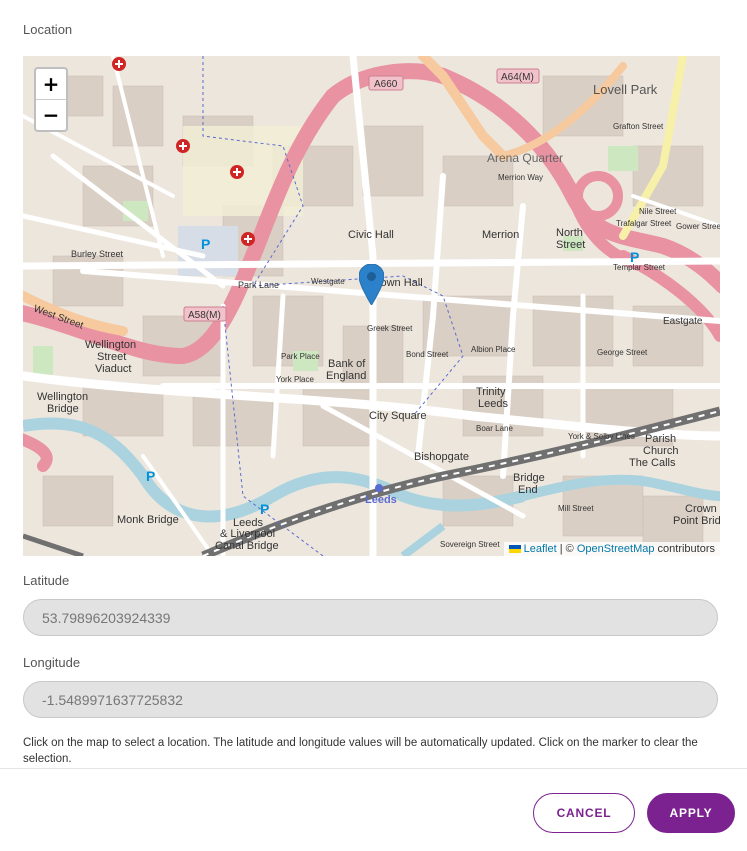 This screenshot has height=851, width=747. What do you see at coordinates (576, 508) in the screenshot?
I see `svg-text: Mill Street` at bounding box center [576, 508].